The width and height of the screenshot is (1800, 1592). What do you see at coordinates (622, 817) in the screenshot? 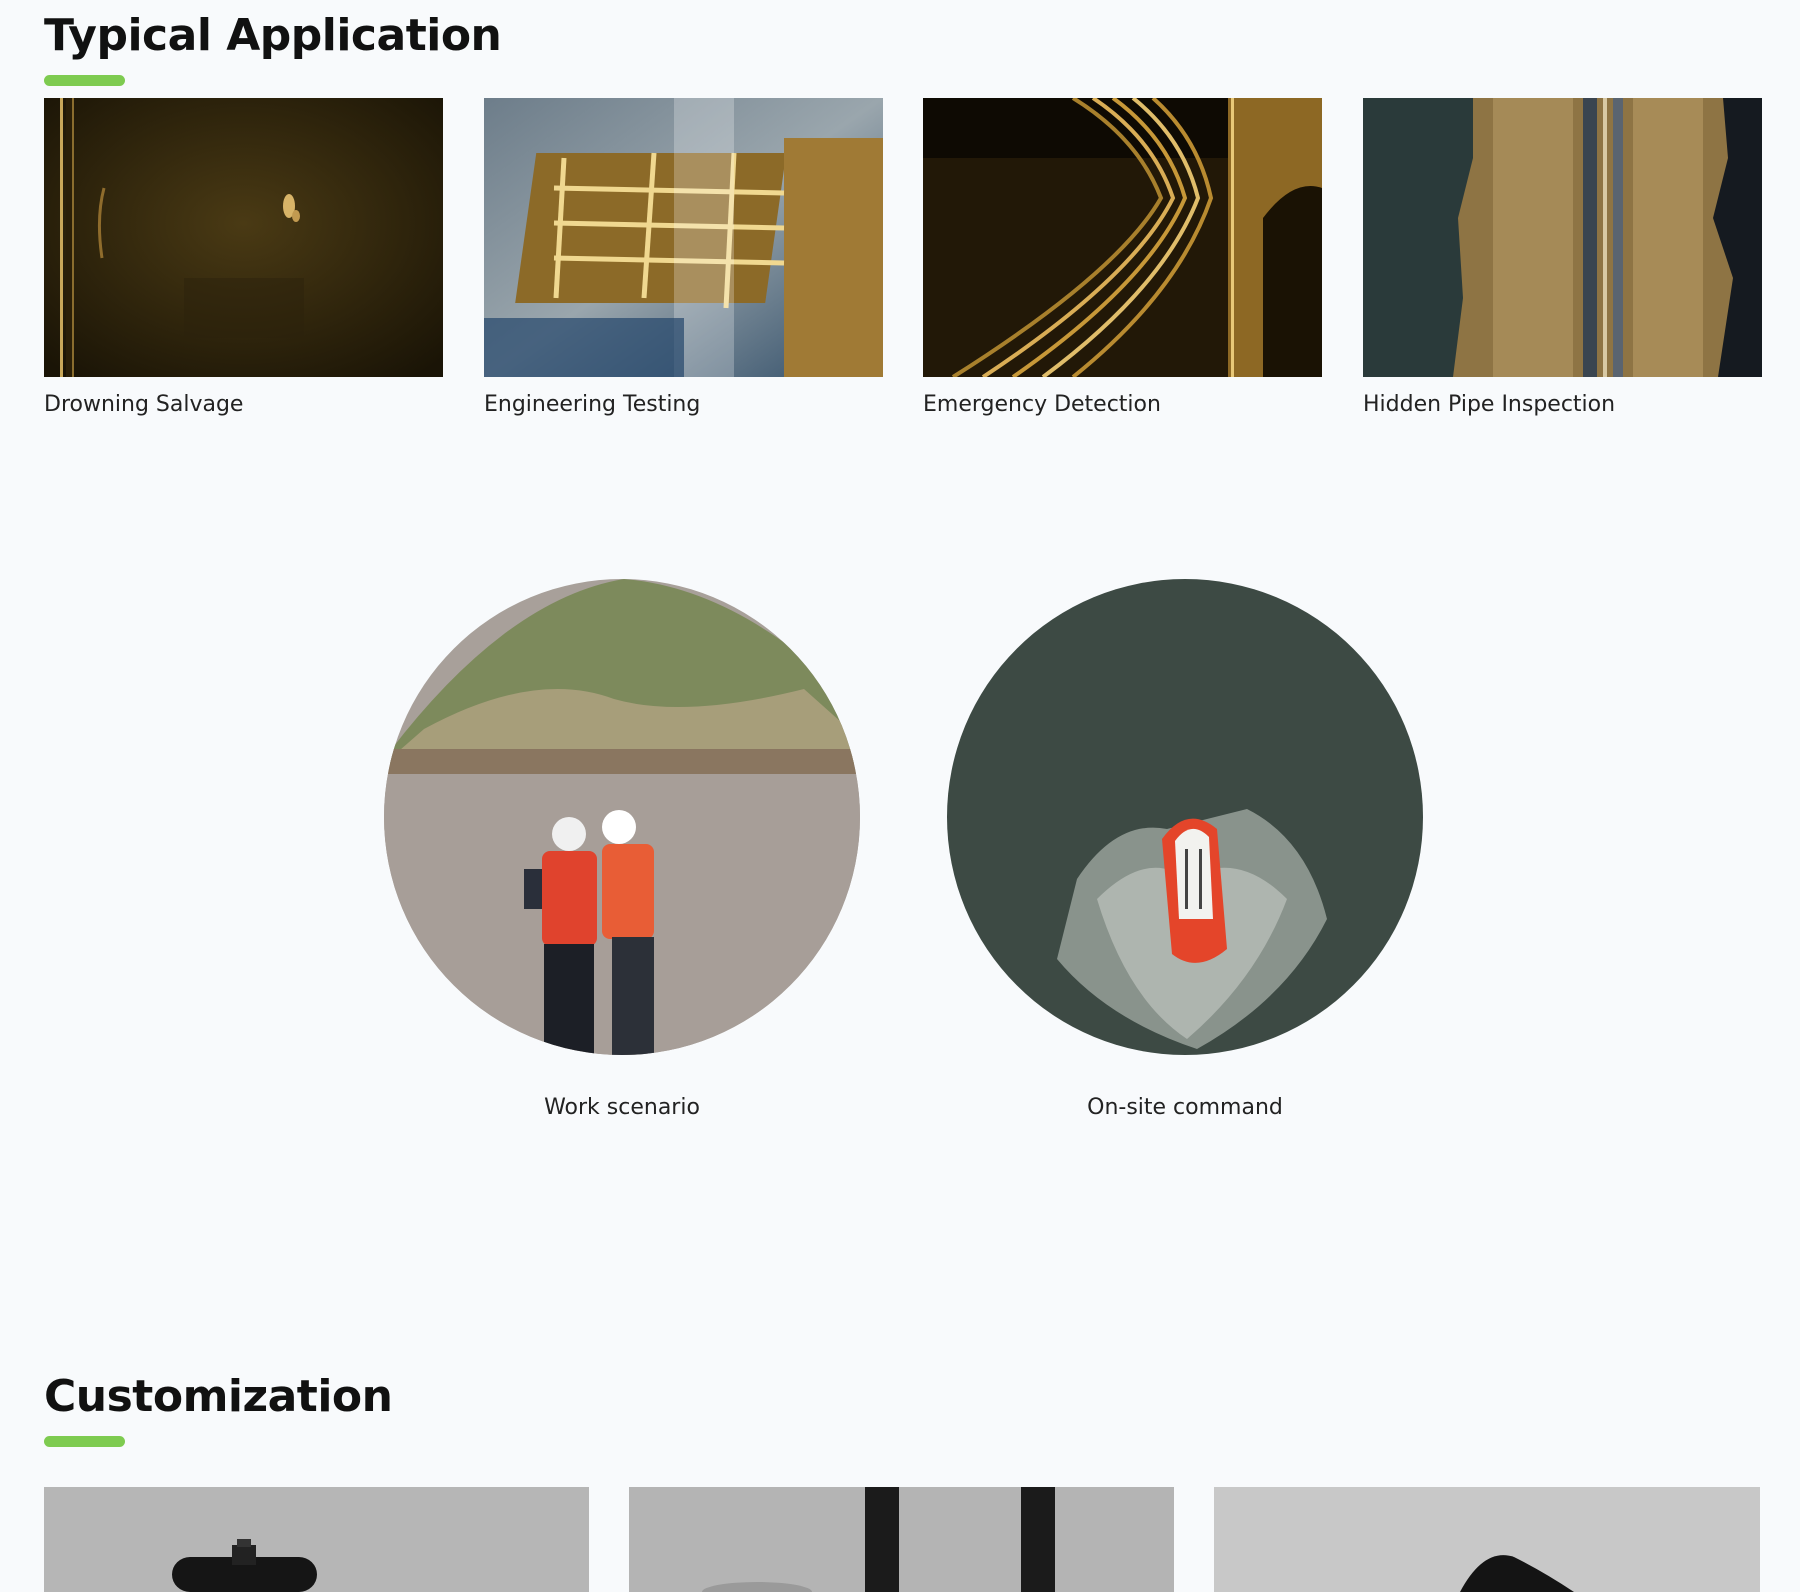
I see `workers-at-riverbank-photo` at bounding box center [622, 817].